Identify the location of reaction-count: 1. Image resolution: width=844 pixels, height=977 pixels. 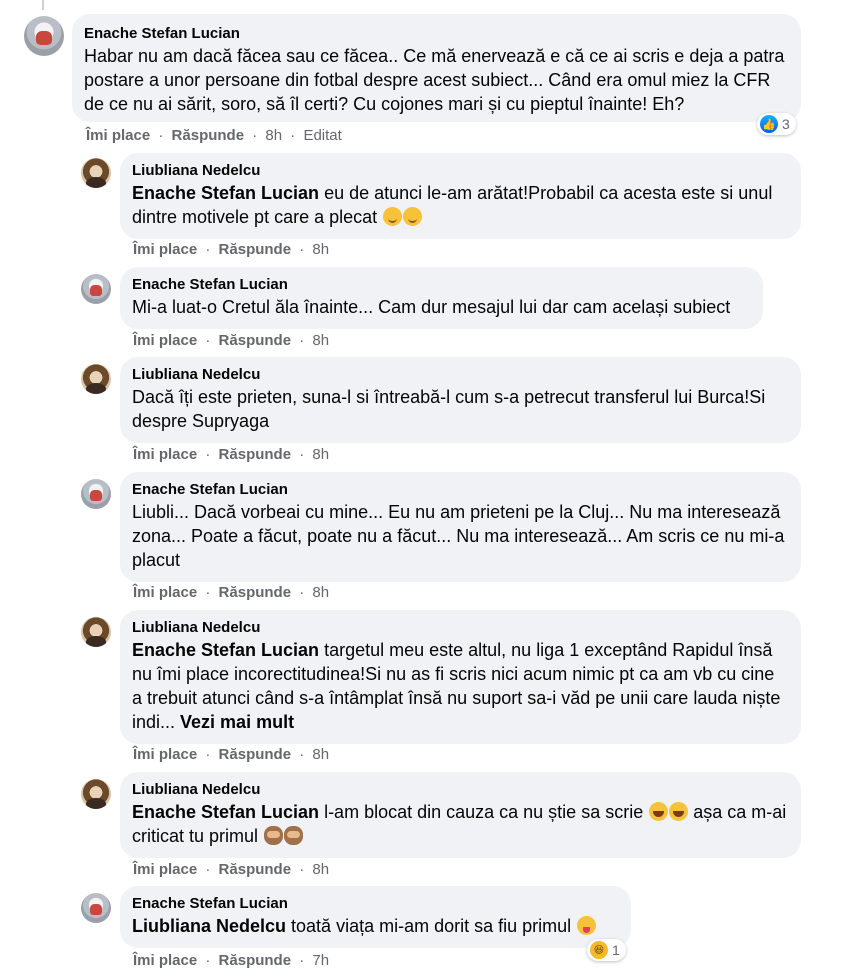
(616, 950).